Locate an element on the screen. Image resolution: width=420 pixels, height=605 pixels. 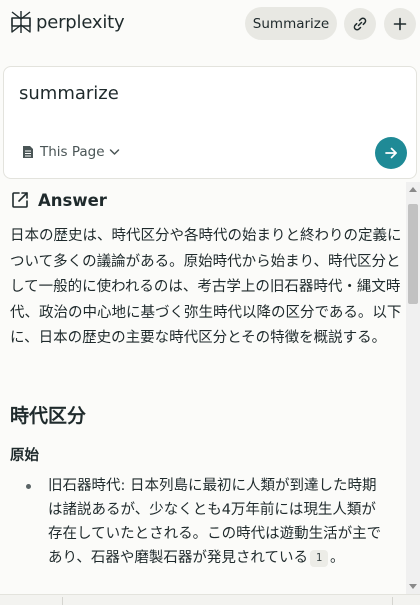
section-heading: 時代区分 is located at coordinates (48, 416).